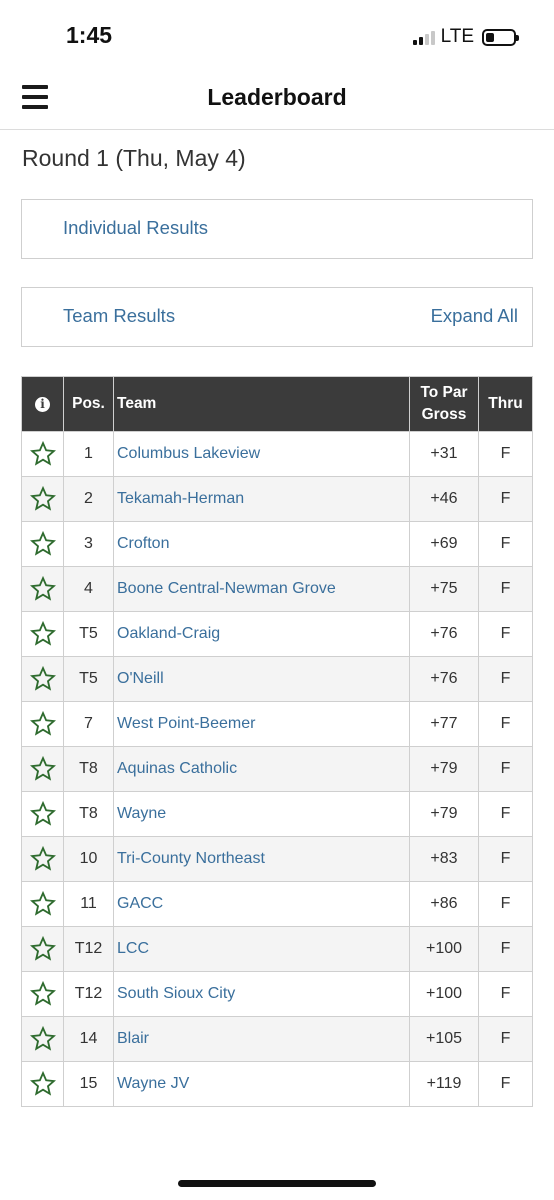 The height and width of the screenshot is (1200, 554). I want to click on to-par-cell: +83, so click(444, 859).